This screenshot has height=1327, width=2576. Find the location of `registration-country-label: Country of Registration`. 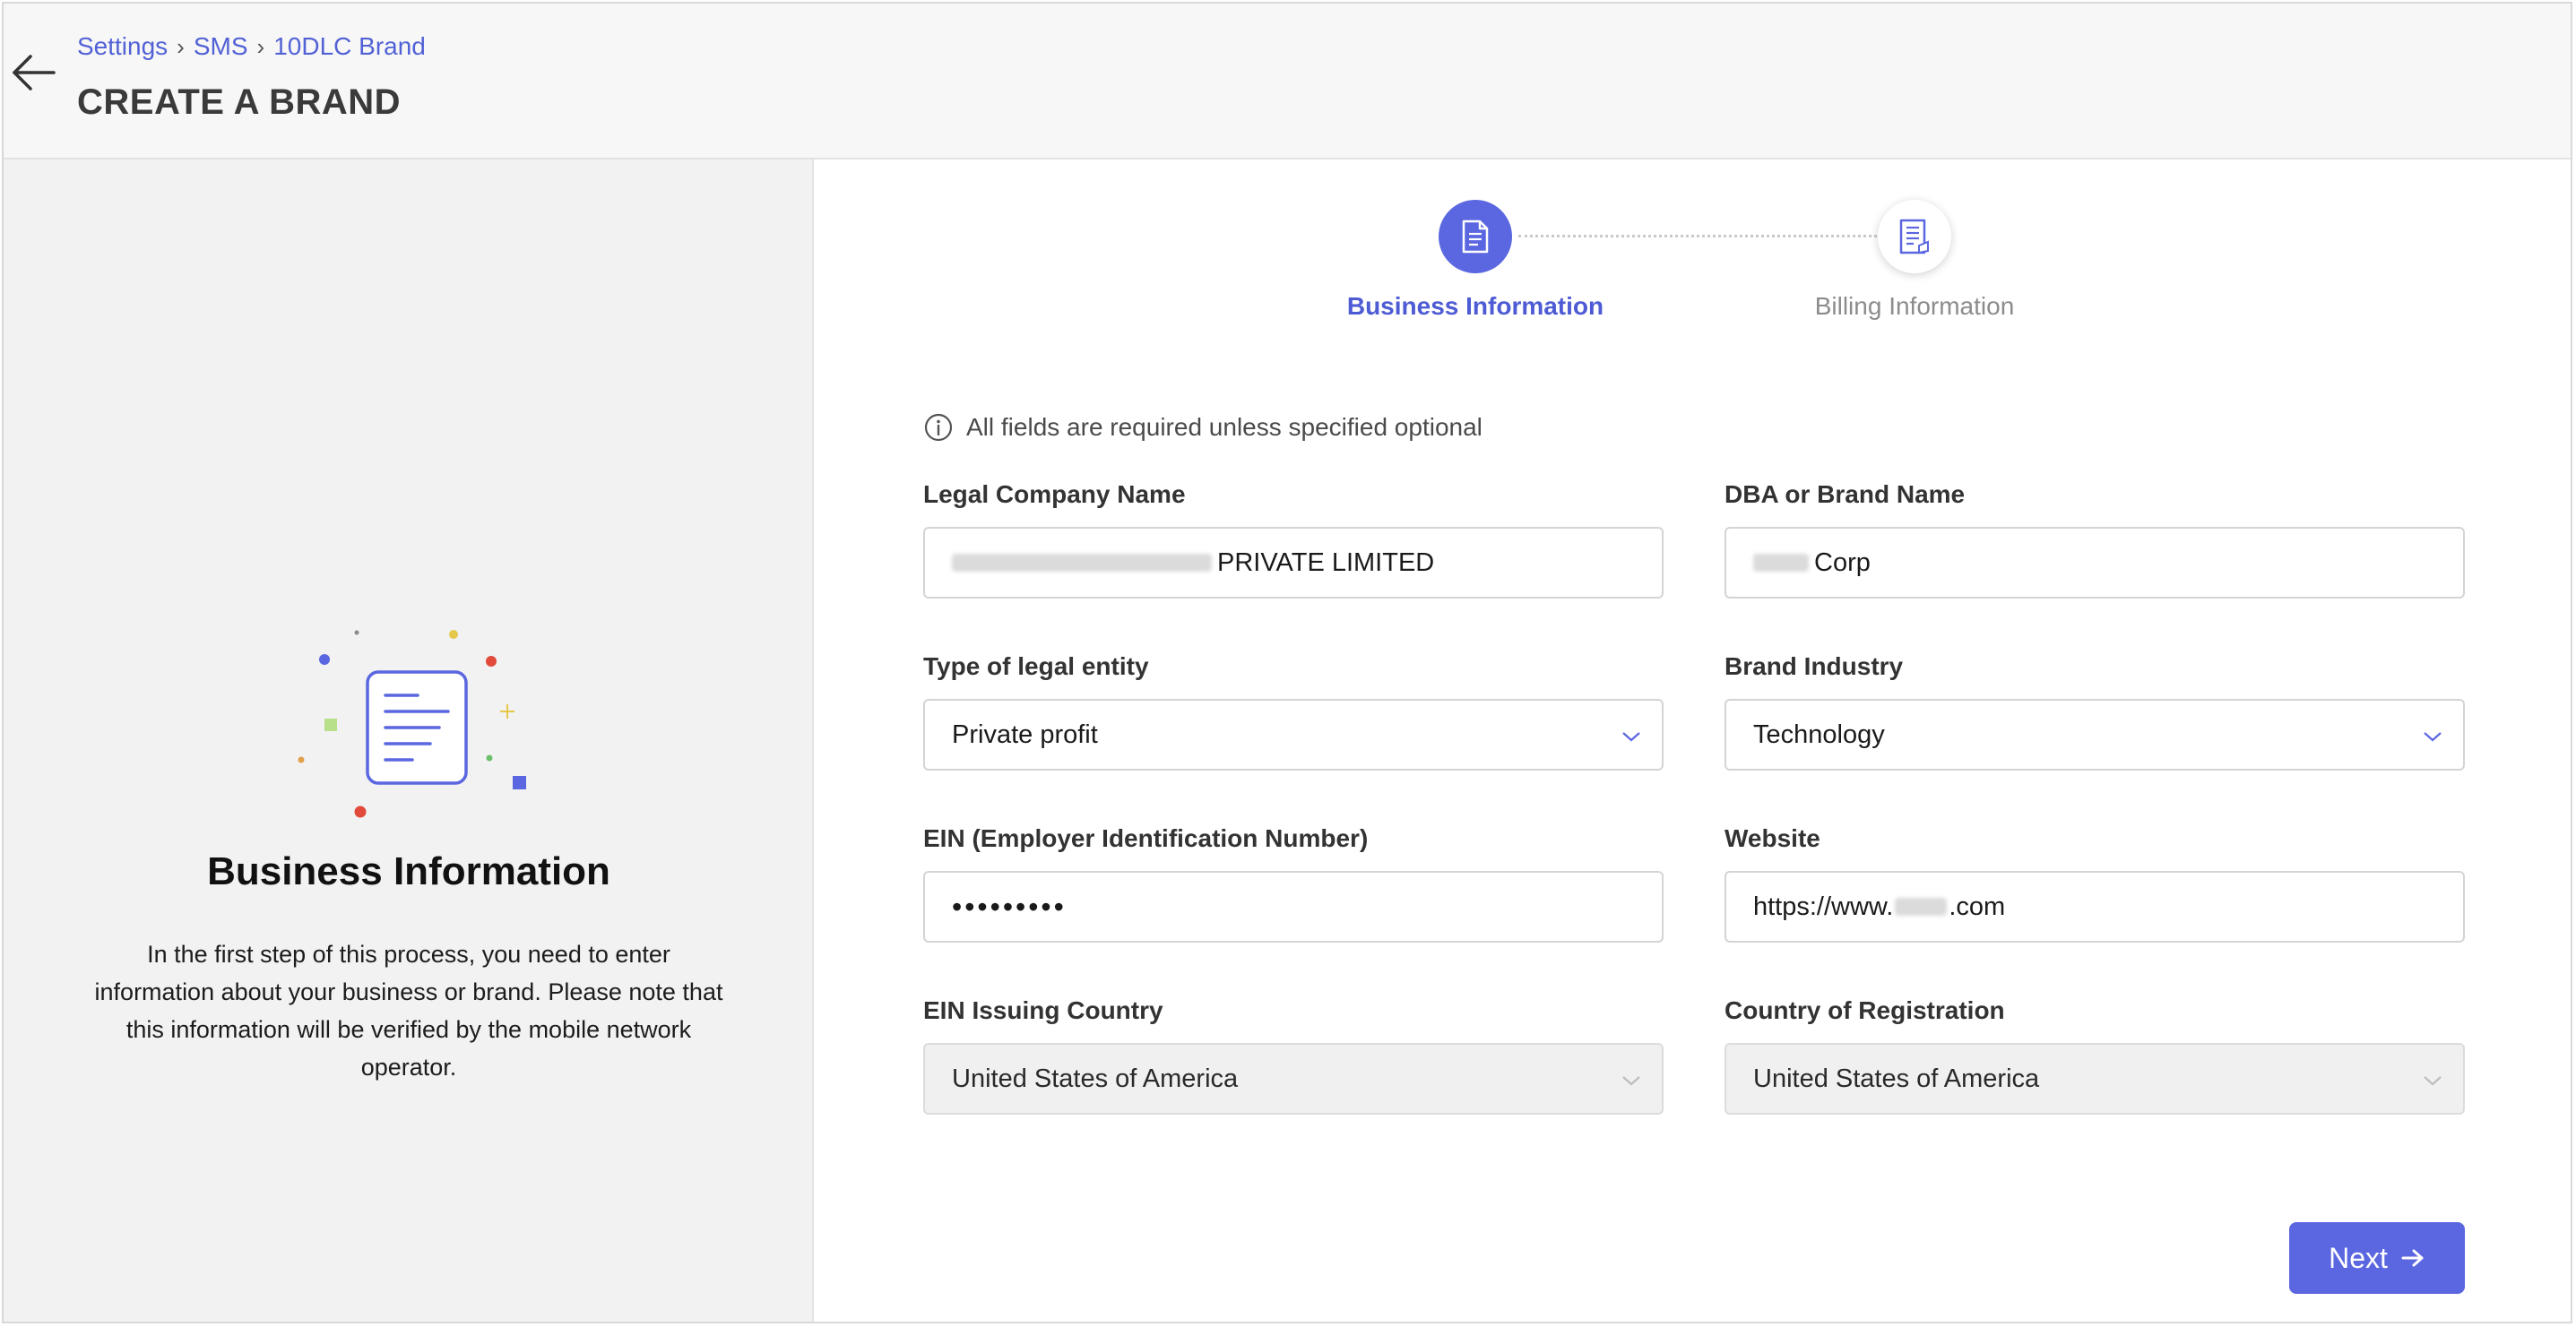

registration-country-label: Country of Registration is located at coordinates (1865, 1010).